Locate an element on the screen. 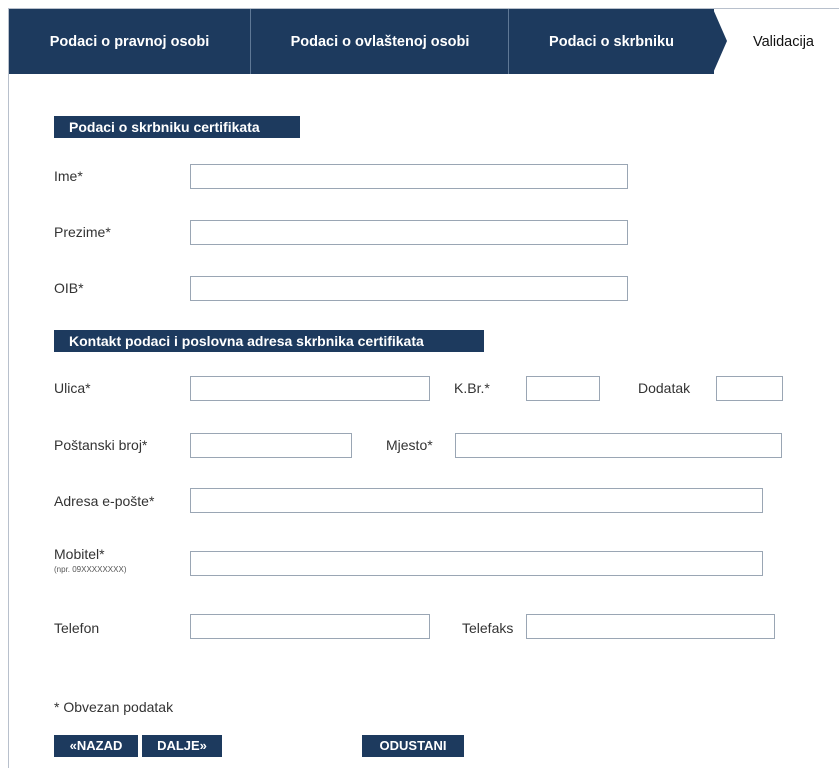 The width and height of the screenshot is (840, 768). tab-pravna-osoba: Podaci o pravnoj osobi is located at coordinates (129, 41).